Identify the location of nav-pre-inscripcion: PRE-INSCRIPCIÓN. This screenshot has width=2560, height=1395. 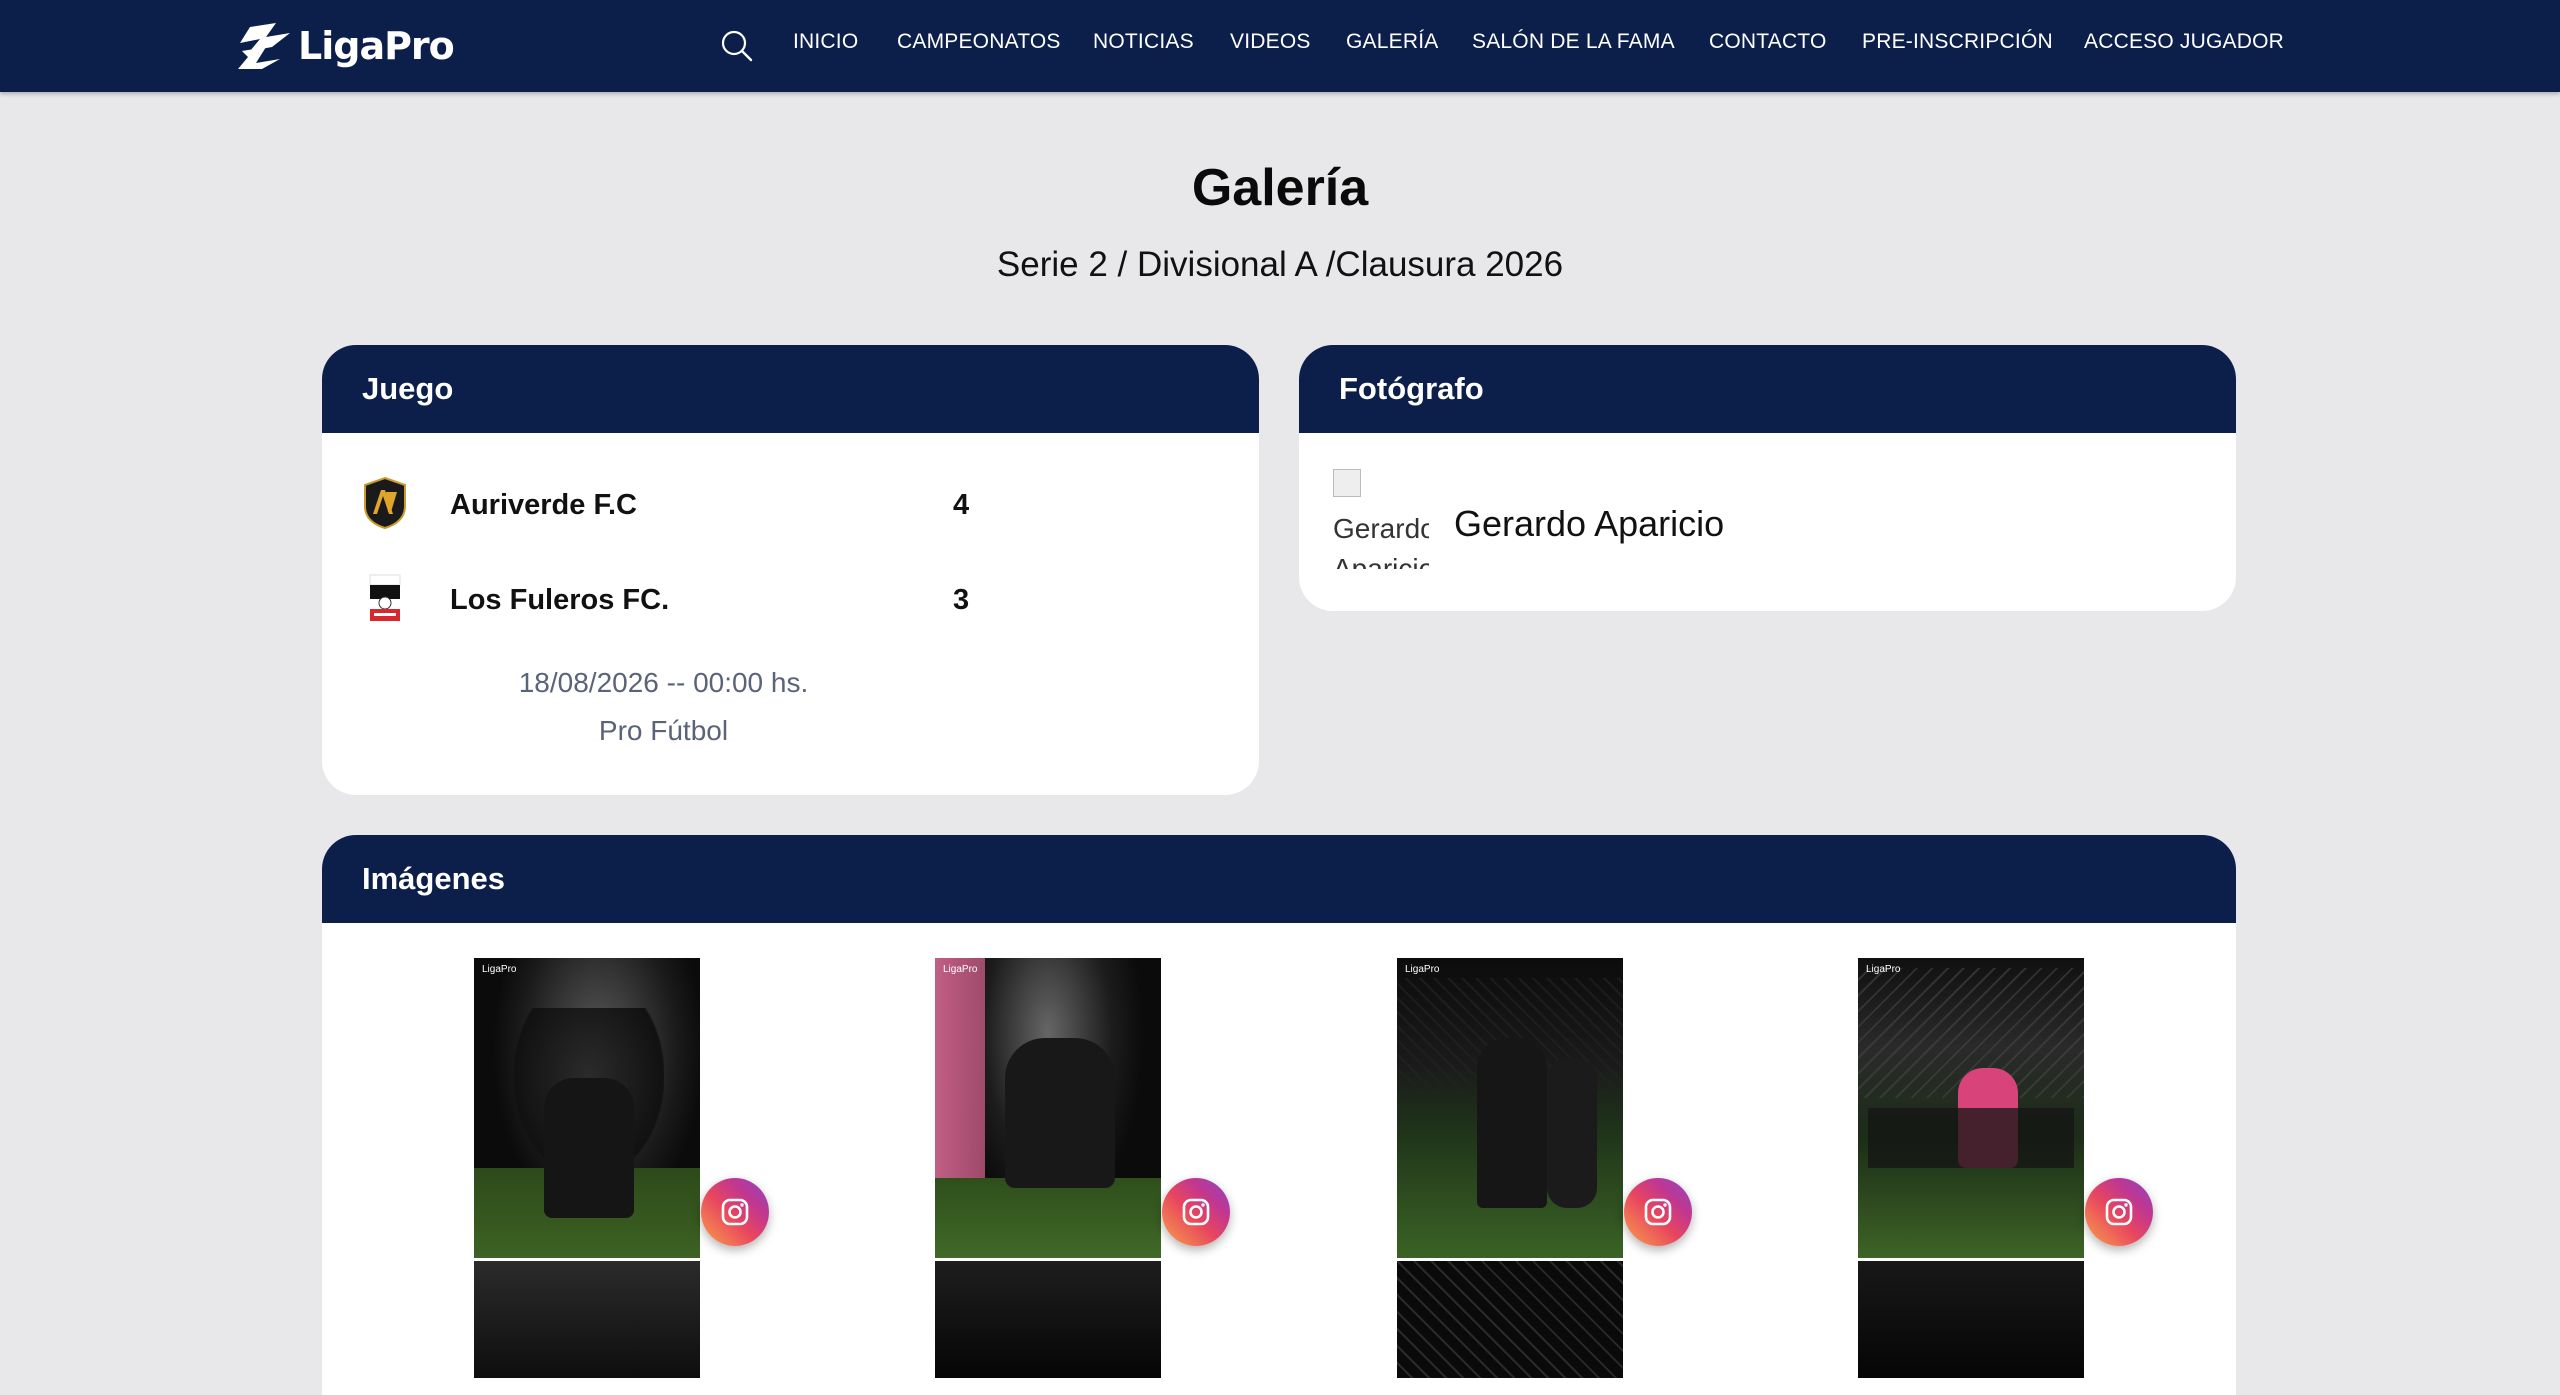
(1957, 42).